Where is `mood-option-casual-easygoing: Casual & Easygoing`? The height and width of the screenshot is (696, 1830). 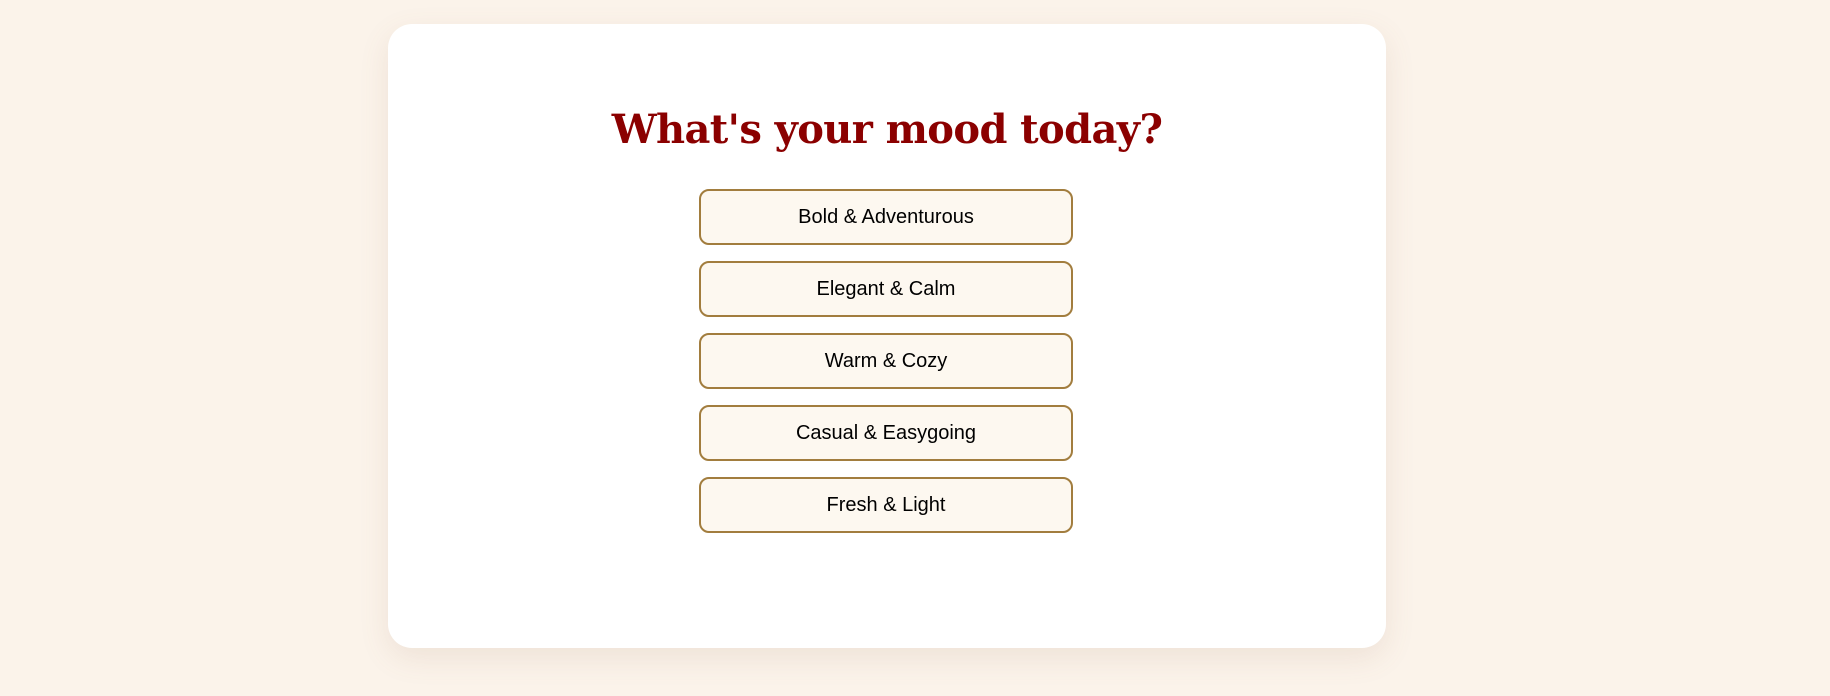
mood-option-casual-easygoing: Casual & Easygoing is located at coordinates (886, 433).